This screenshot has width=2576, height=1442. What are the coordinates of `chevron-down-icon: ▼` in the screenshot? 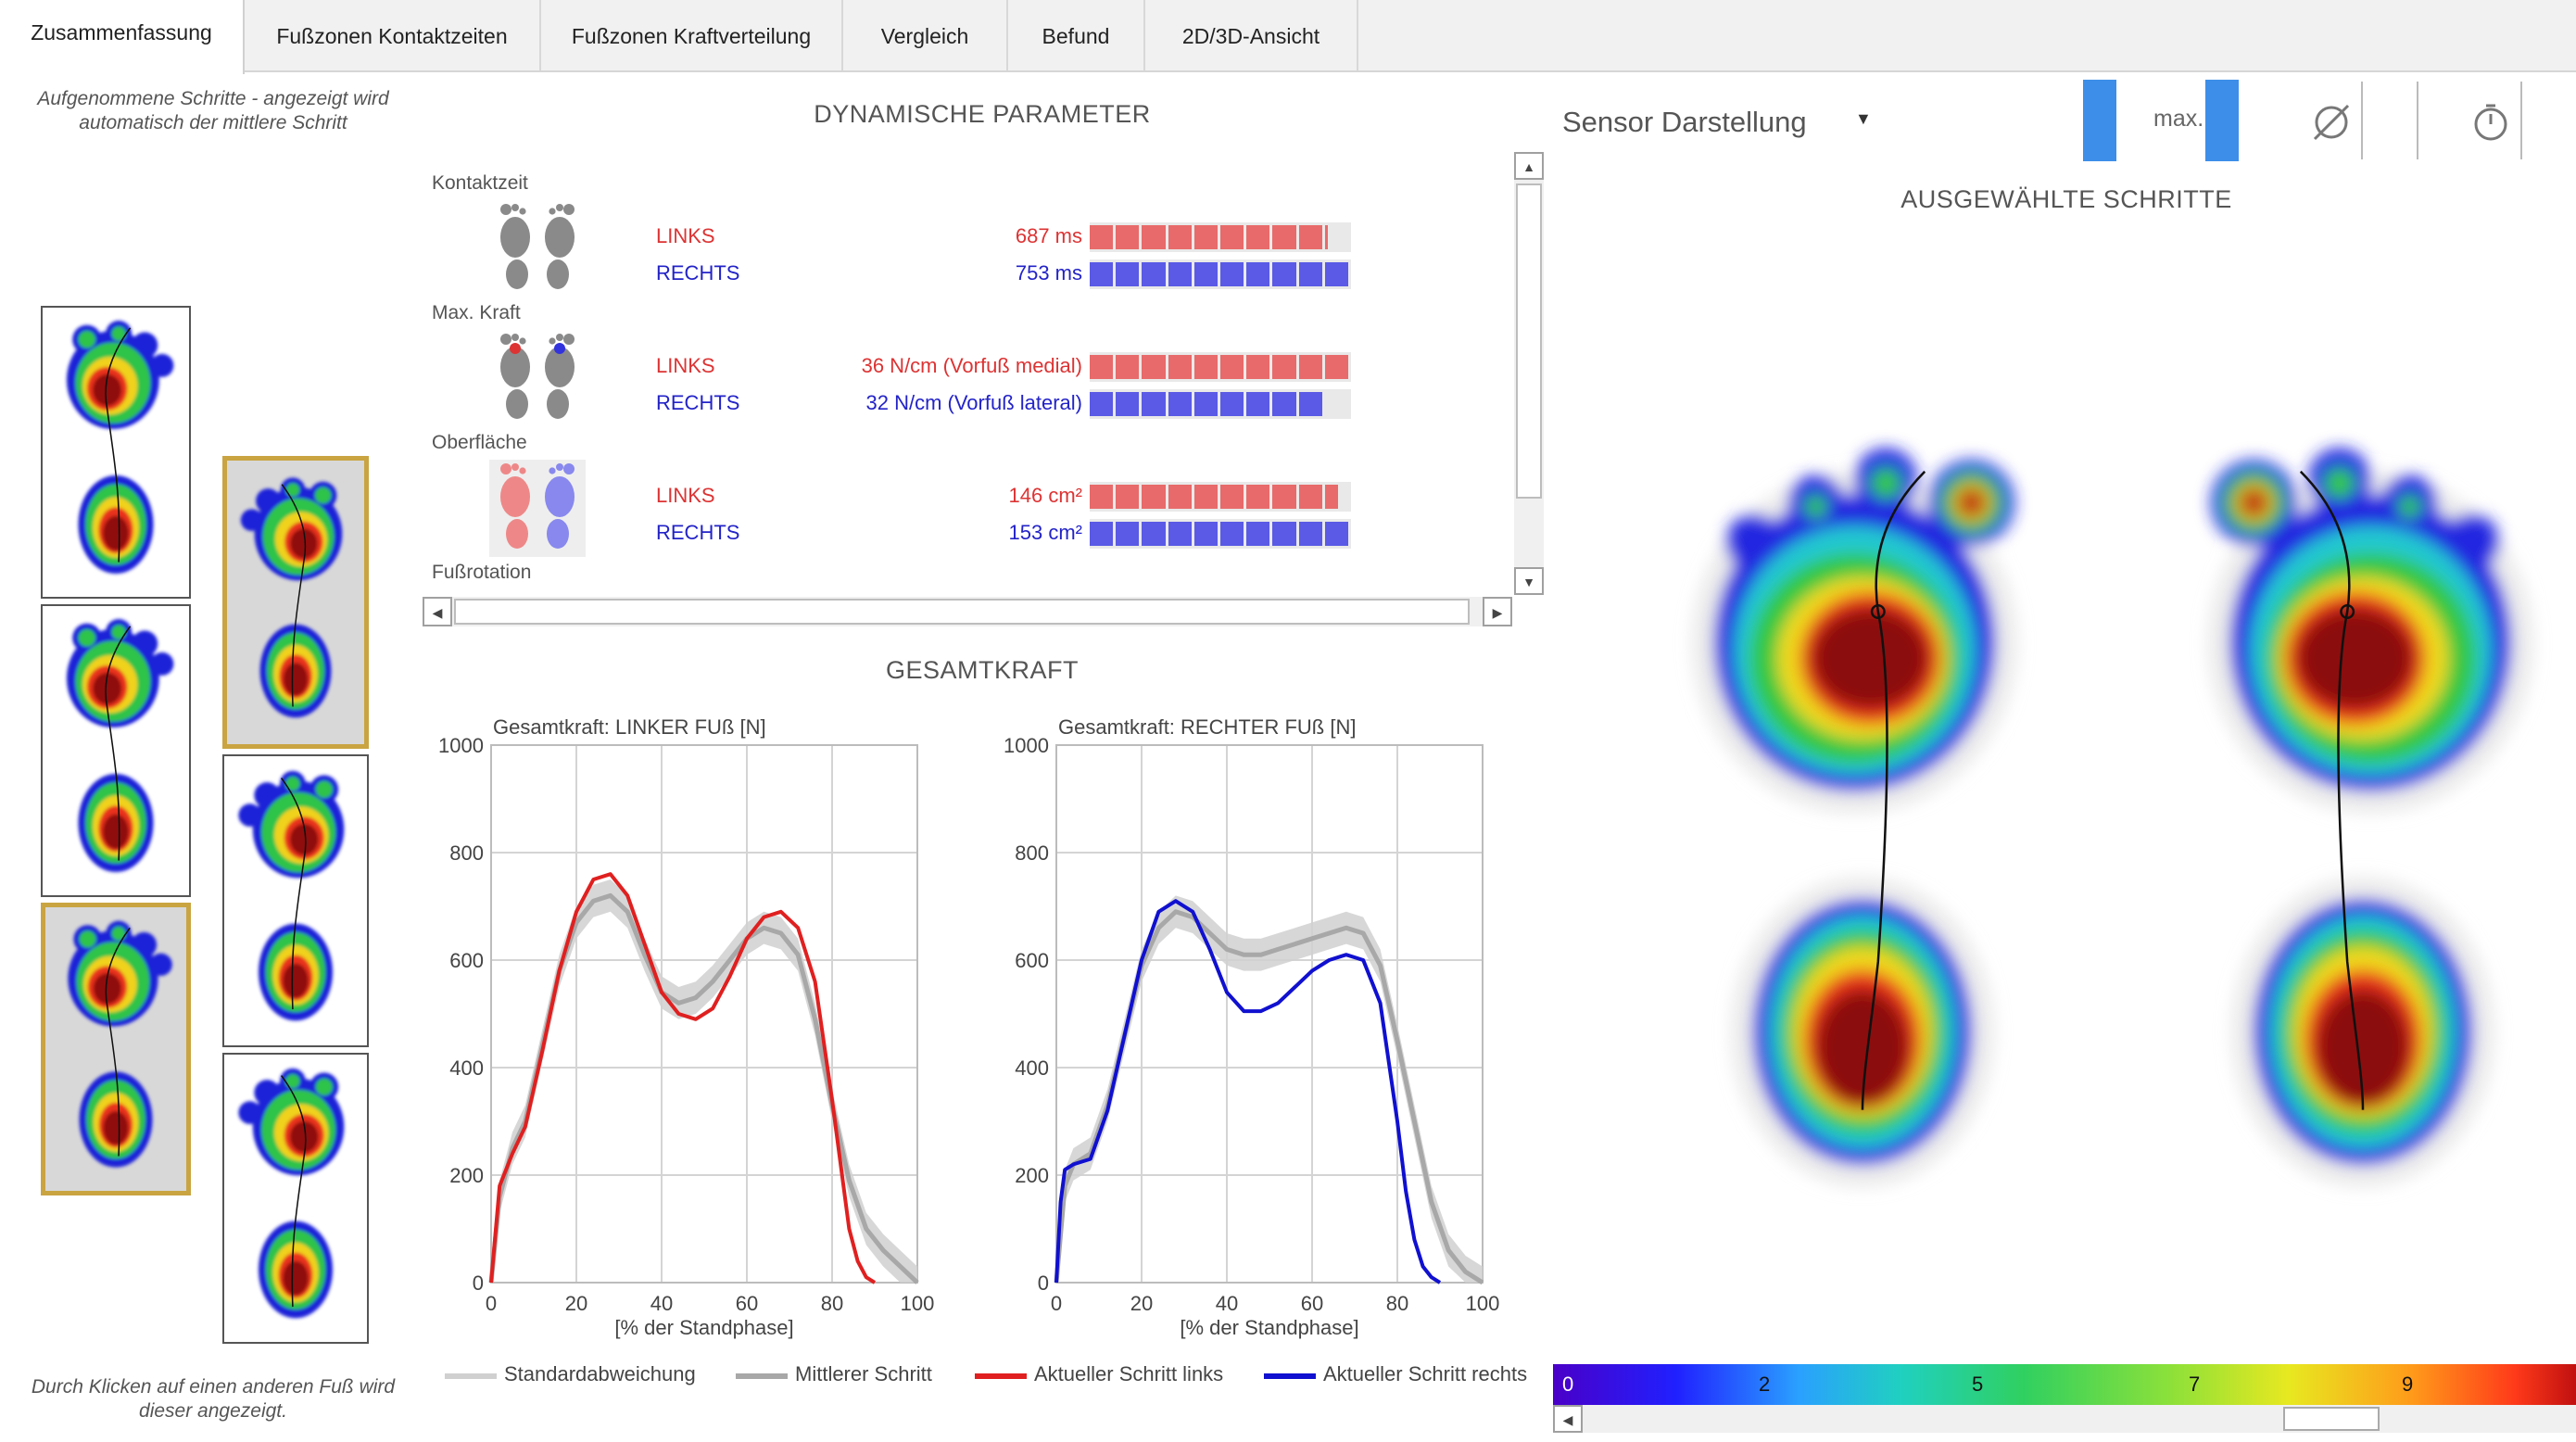 It's located at (1863, 119).